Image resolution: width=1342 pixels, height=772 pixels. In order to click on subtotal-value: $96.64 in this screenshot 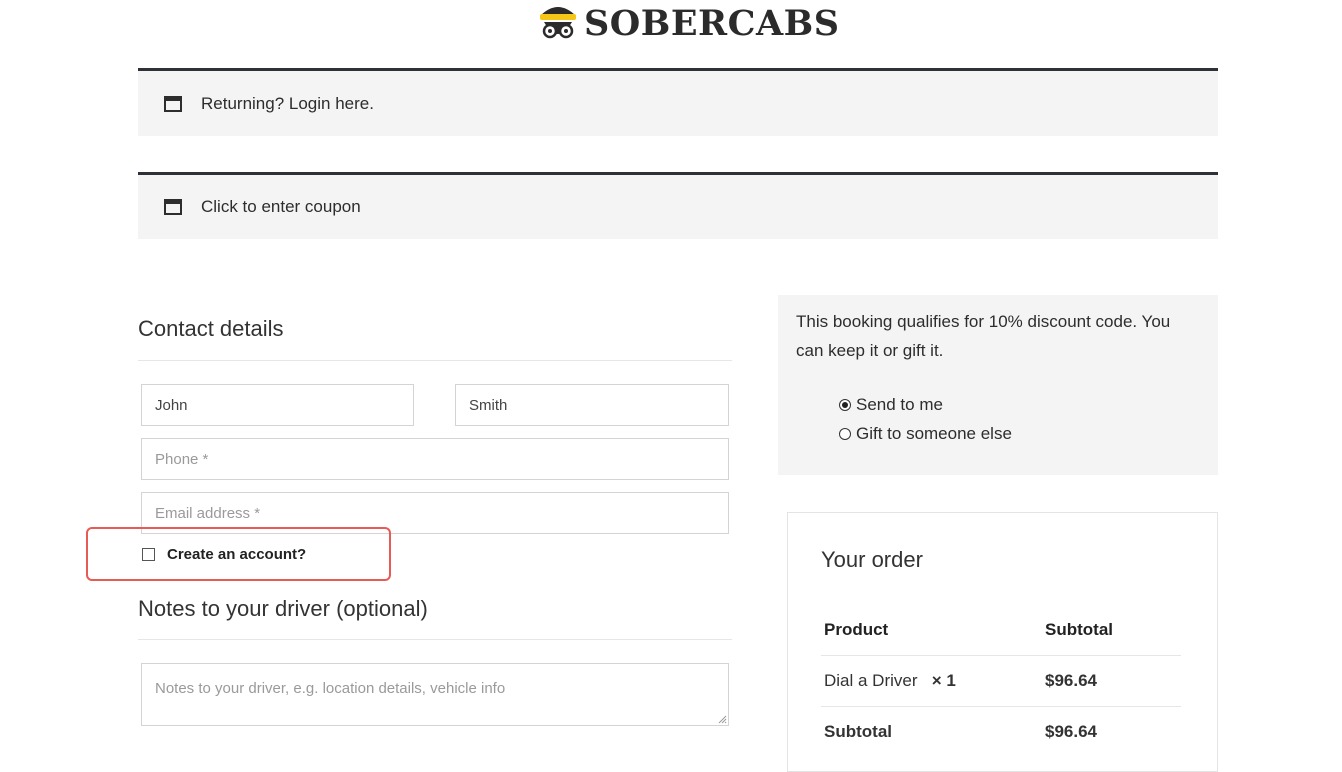, I will do `click(1071, 731)`.